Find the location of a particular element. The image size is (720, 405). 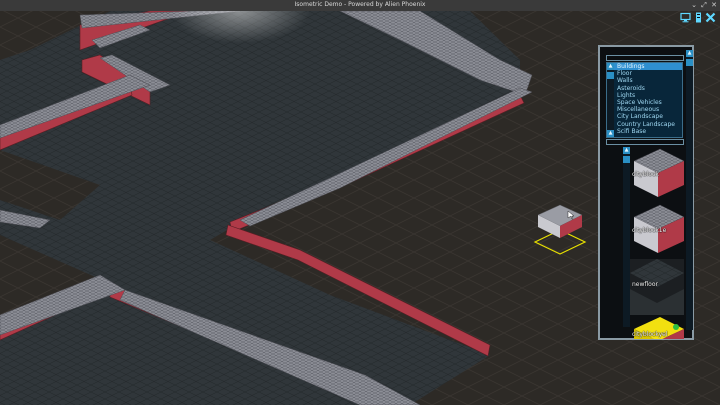

tile-label: cityblock1e is located at coordinates (649, 230).